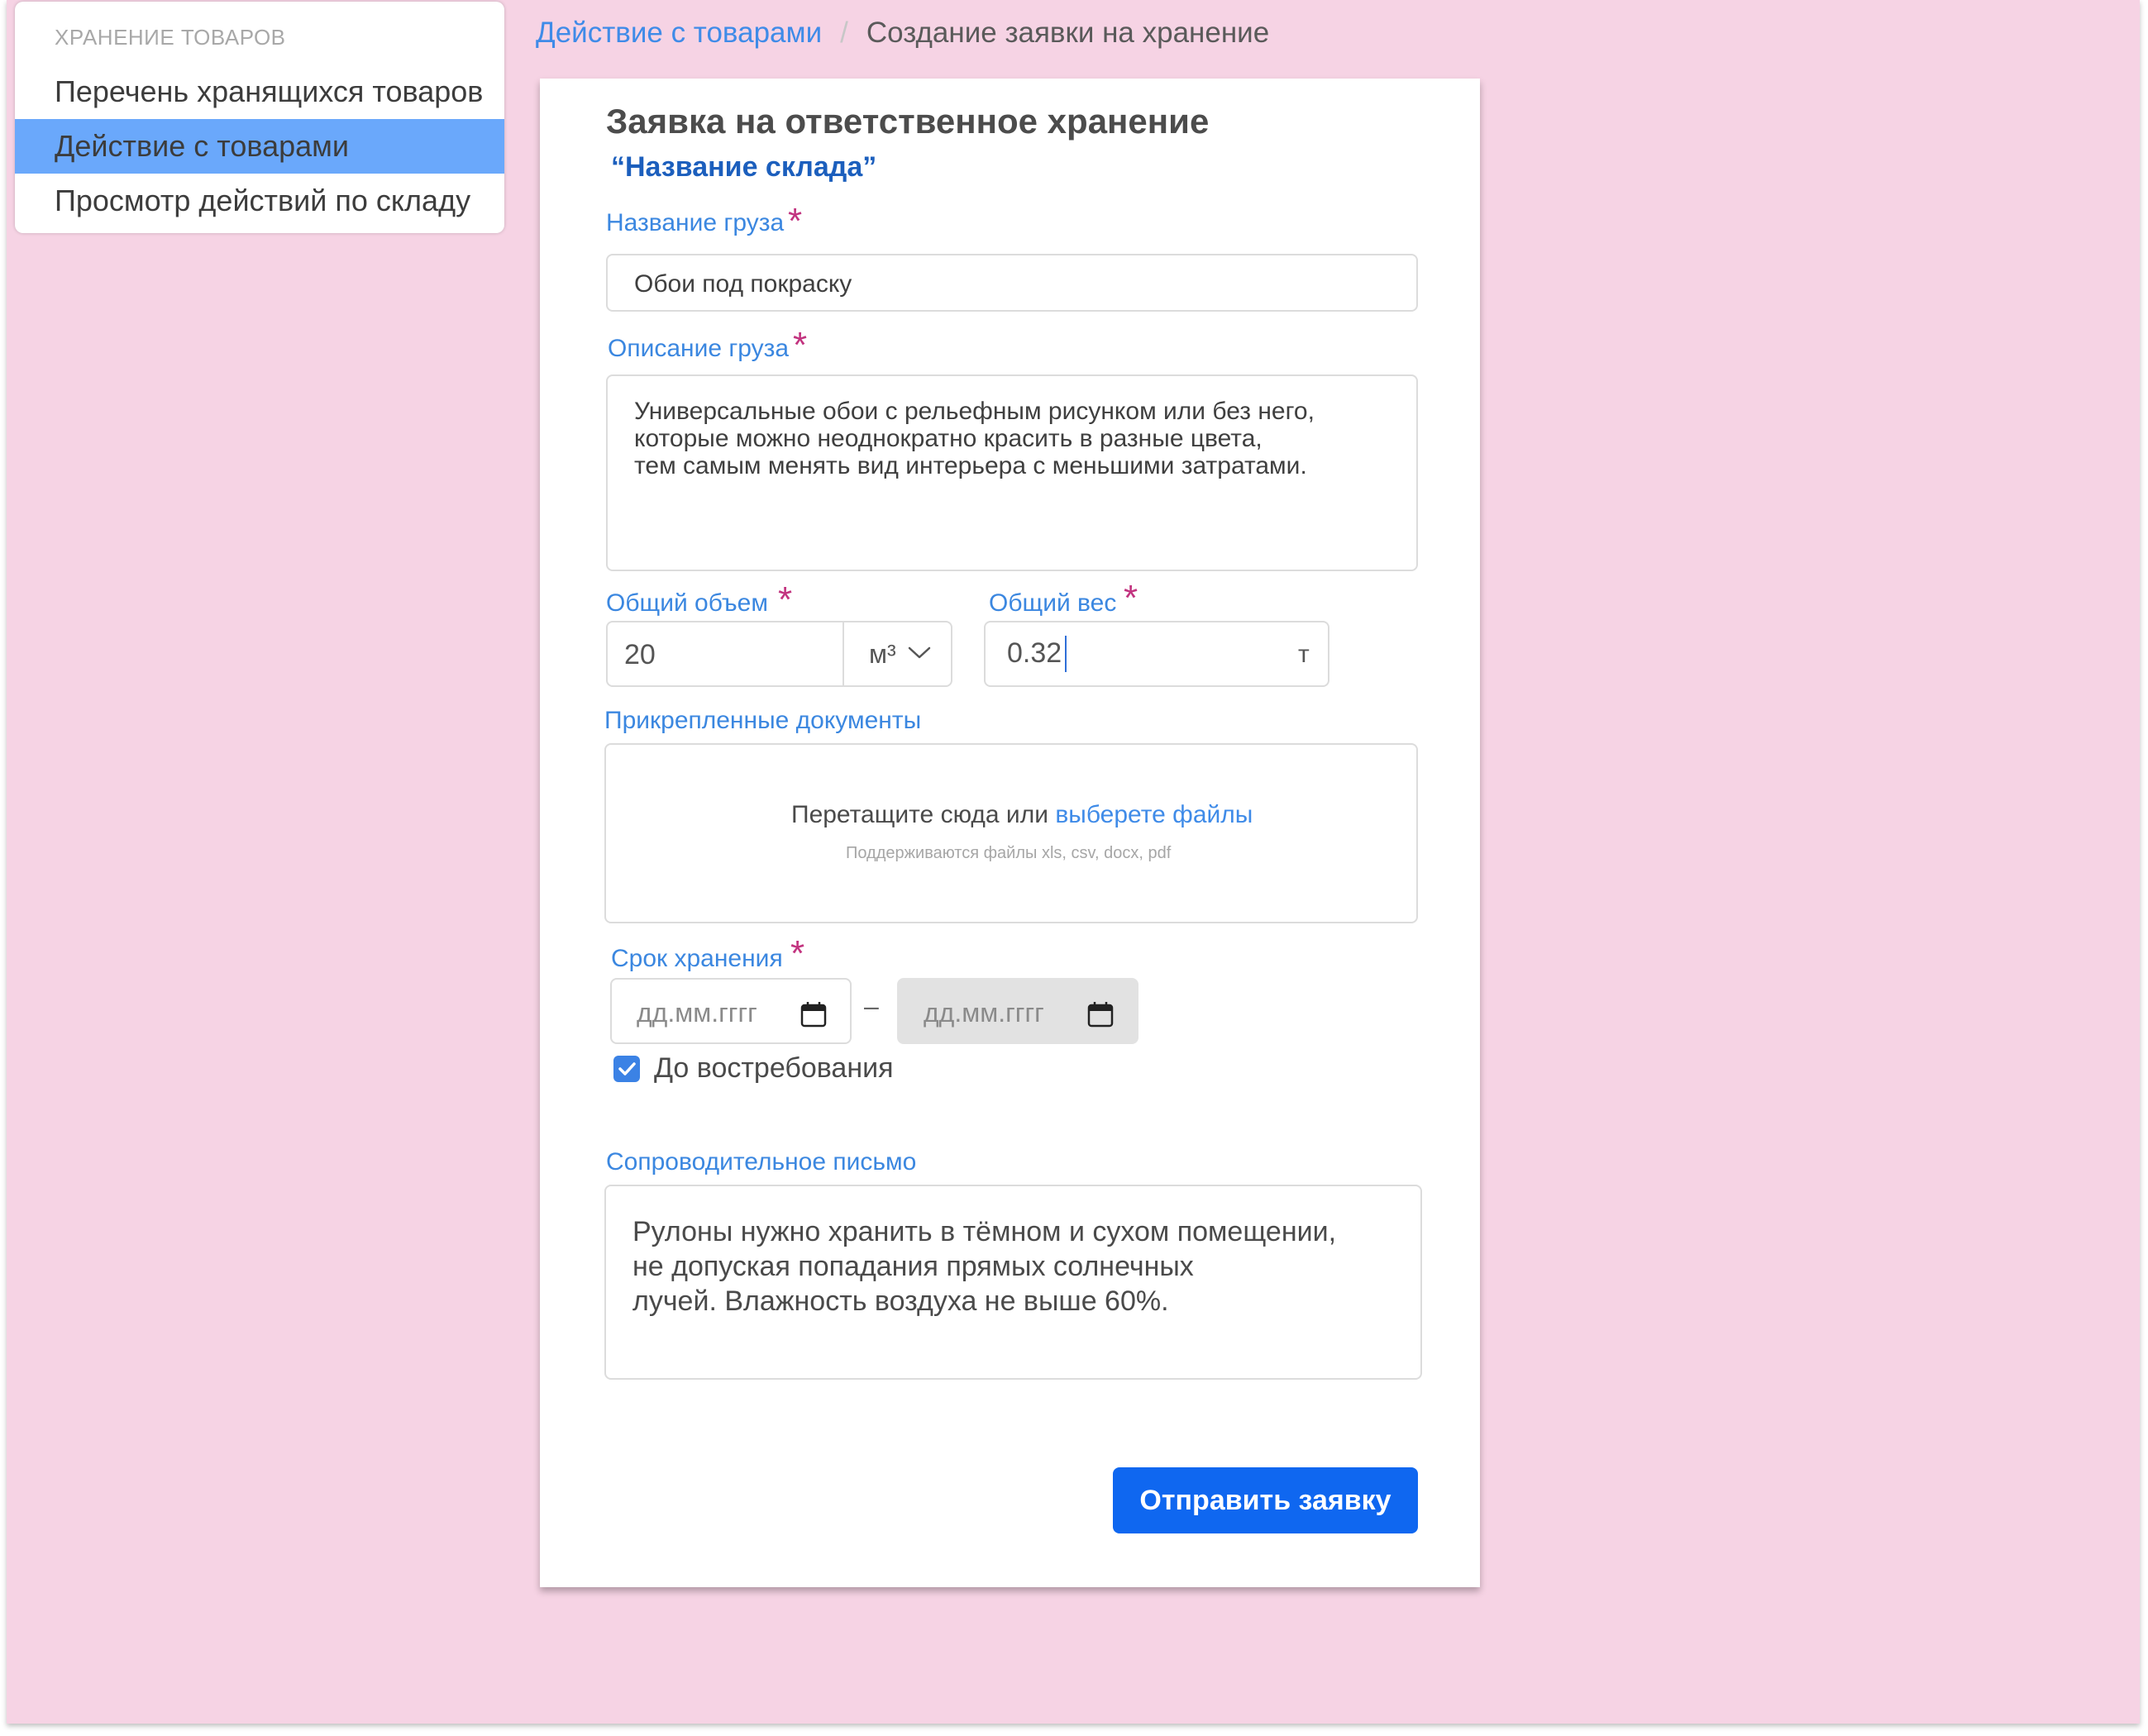  Describe the element at coordinates (774, 1068) in the screenshot. I see `until-demand-label: До востребования` at that location.